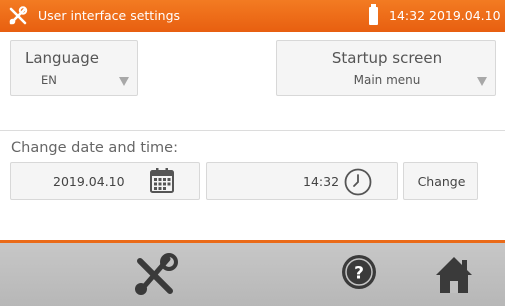 The width and height of the screenshot is (505, 306). I want to click on clock-icon, so click(358, 182).